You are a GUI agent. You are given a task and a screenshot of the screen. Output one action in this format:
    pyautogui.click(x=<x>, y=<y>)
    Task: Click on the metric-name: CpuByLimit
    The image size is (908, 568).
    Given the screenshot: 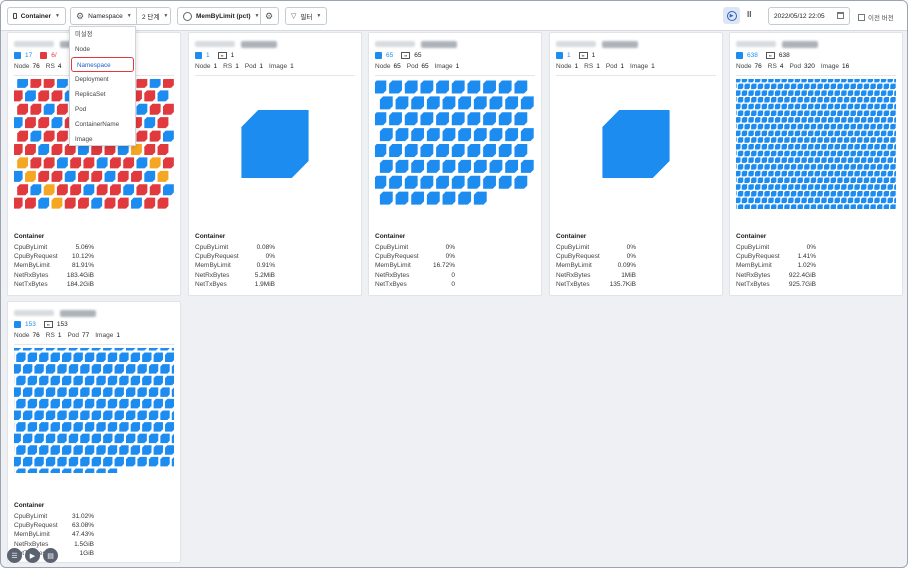 What is the action you would take?
    pyautogui.click(x=212, y=247)
    